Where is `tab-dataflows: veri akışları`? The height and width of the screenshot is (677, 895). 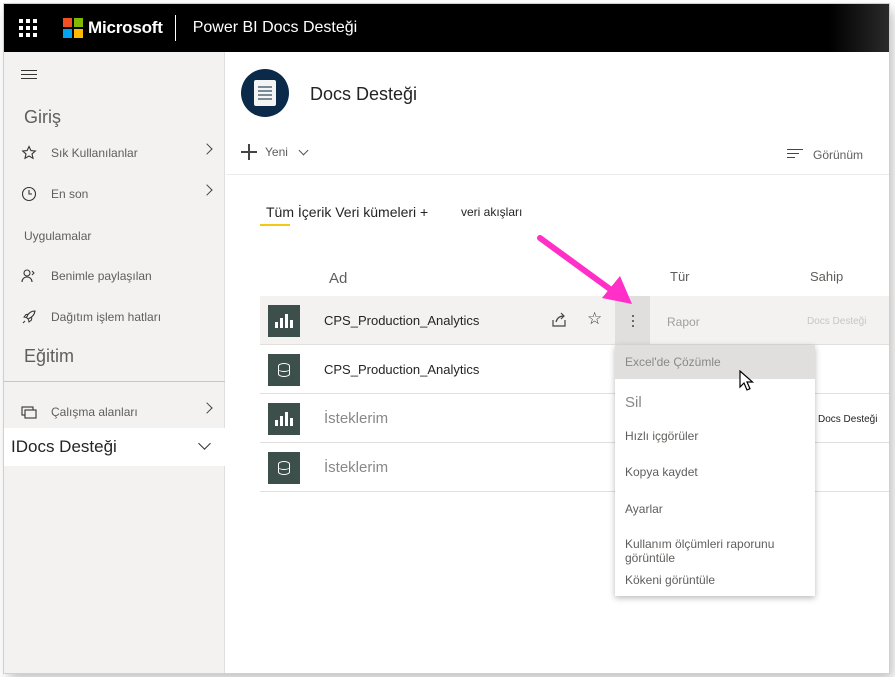 tab-dataflows: veri akışları is located at coordinates (491, 212).